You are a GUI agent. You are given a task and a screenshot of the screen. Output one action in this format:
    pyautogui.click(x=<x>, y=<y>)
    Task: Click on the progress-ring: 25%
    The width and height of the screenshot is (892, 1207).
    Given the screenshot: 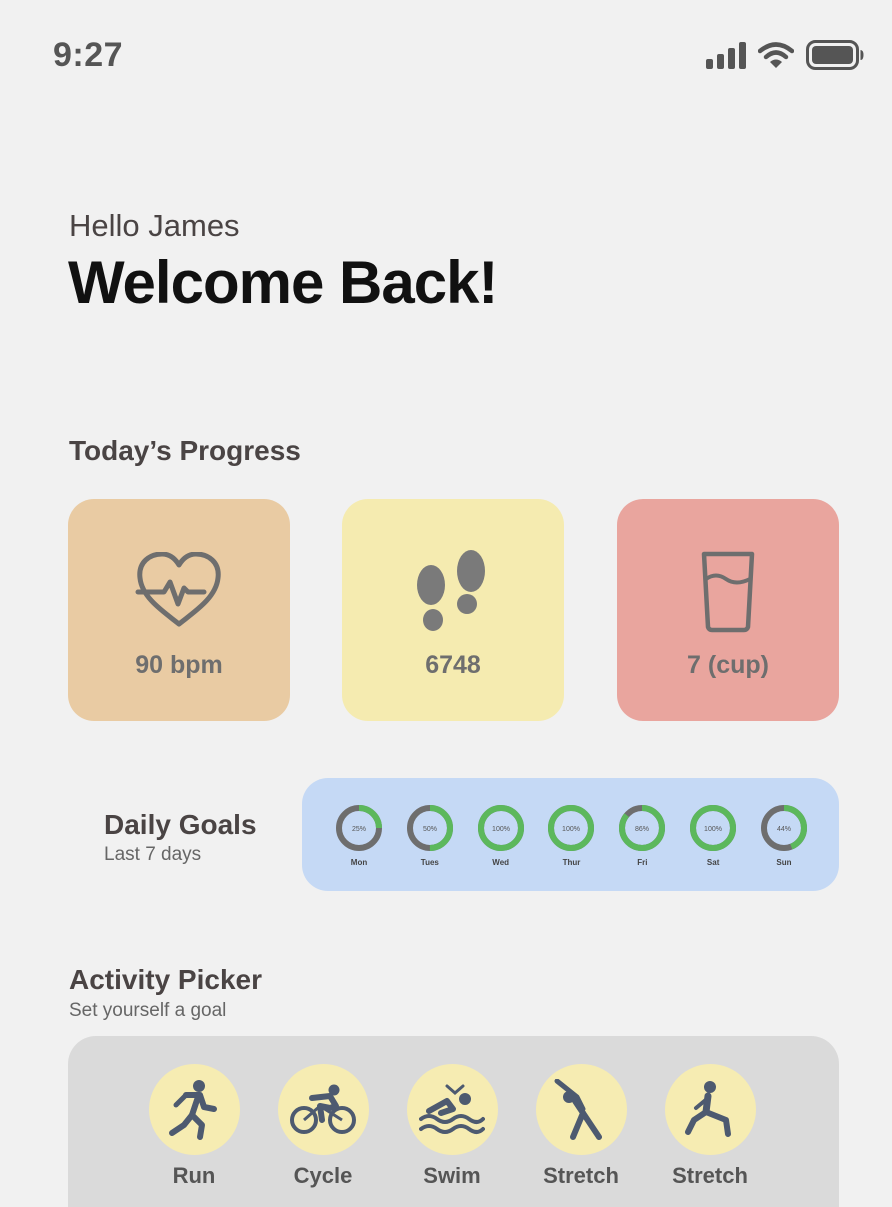 What is the action you would take?
    pyautogui.click(x=359, y=828)
    